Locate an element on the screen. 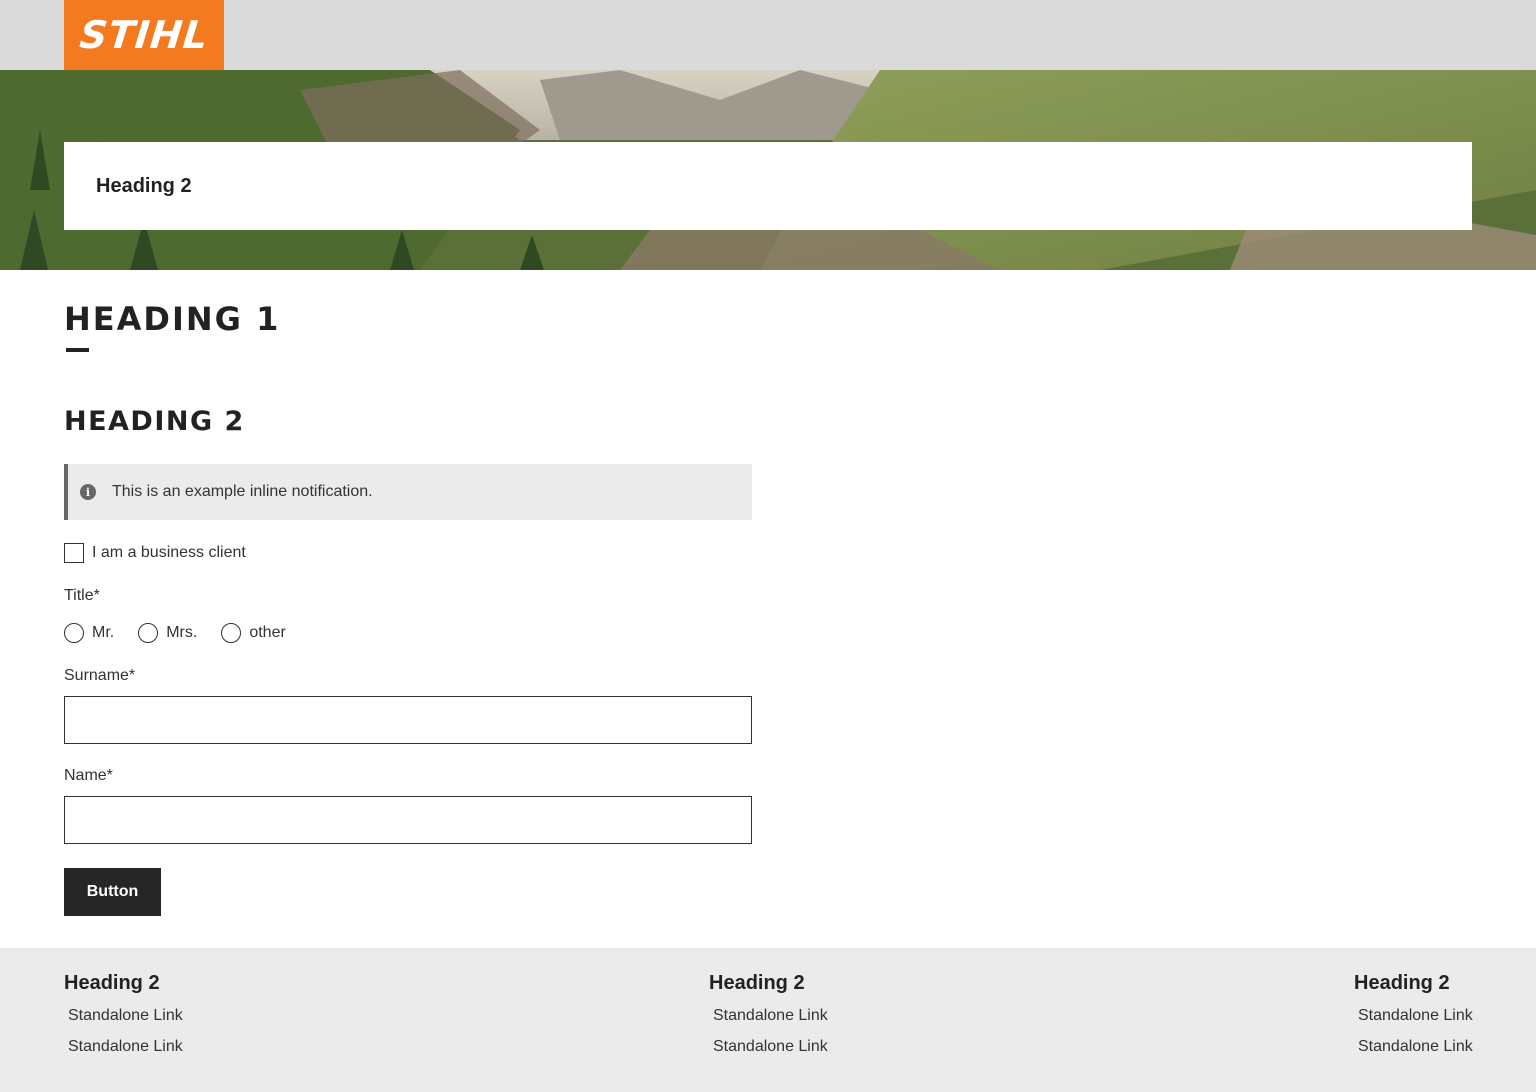 The width and height of the screenshot is (1536, 1092). radio-mrs: Mrs. is located at coordinates (167, 633).